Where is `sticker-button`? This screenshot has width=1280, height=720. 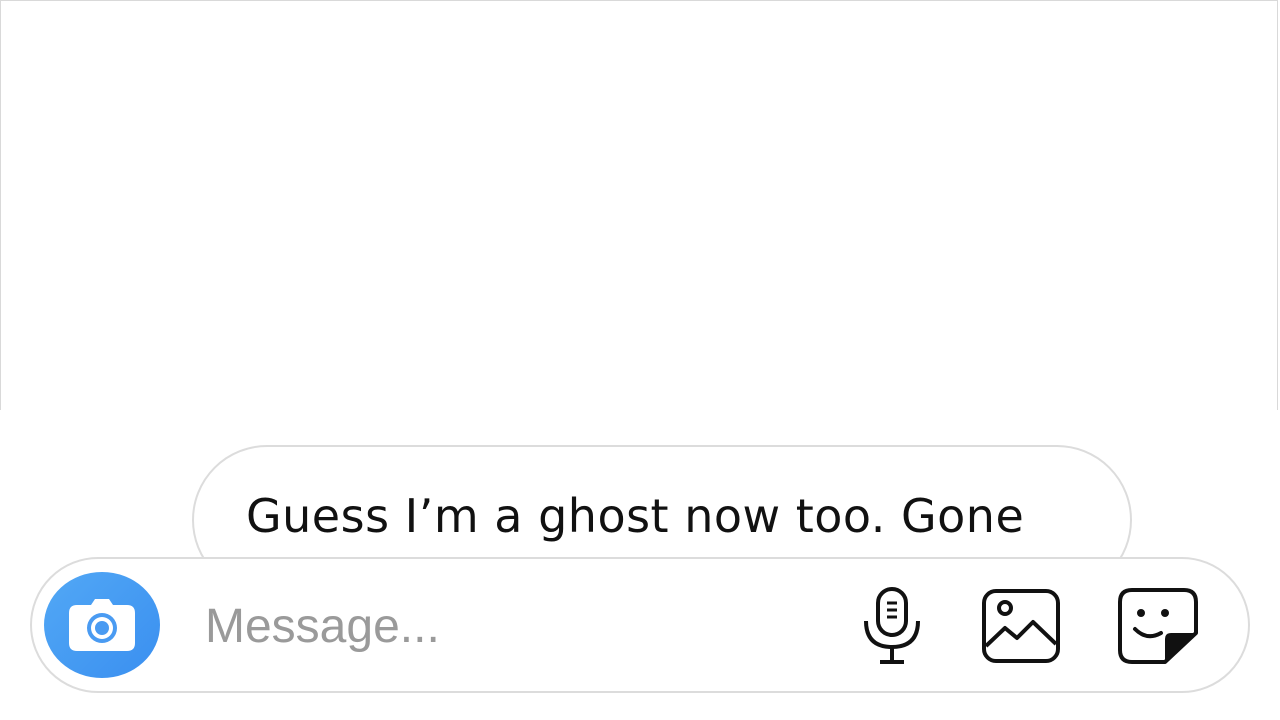 sticker-button is located at coordinates (1158, 626).